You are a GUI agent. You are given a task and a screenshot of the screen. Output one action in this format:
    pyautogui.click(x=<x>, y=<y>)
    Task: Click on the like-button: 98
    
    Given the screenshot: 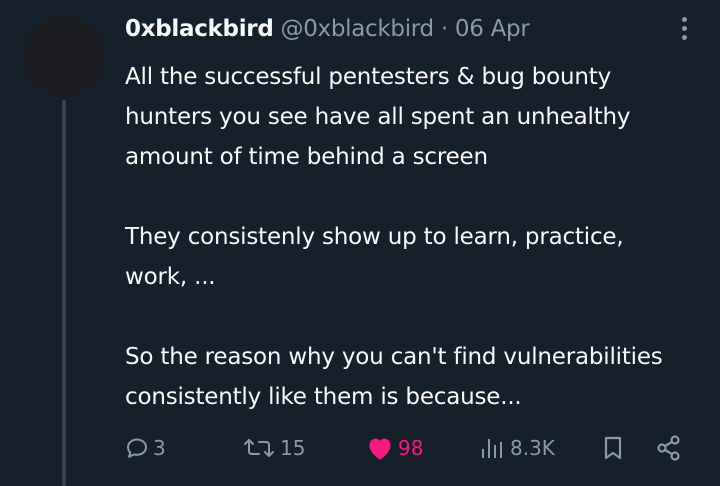 What is the action you would take?
    pyautogui.click(x=394, y=448)
    